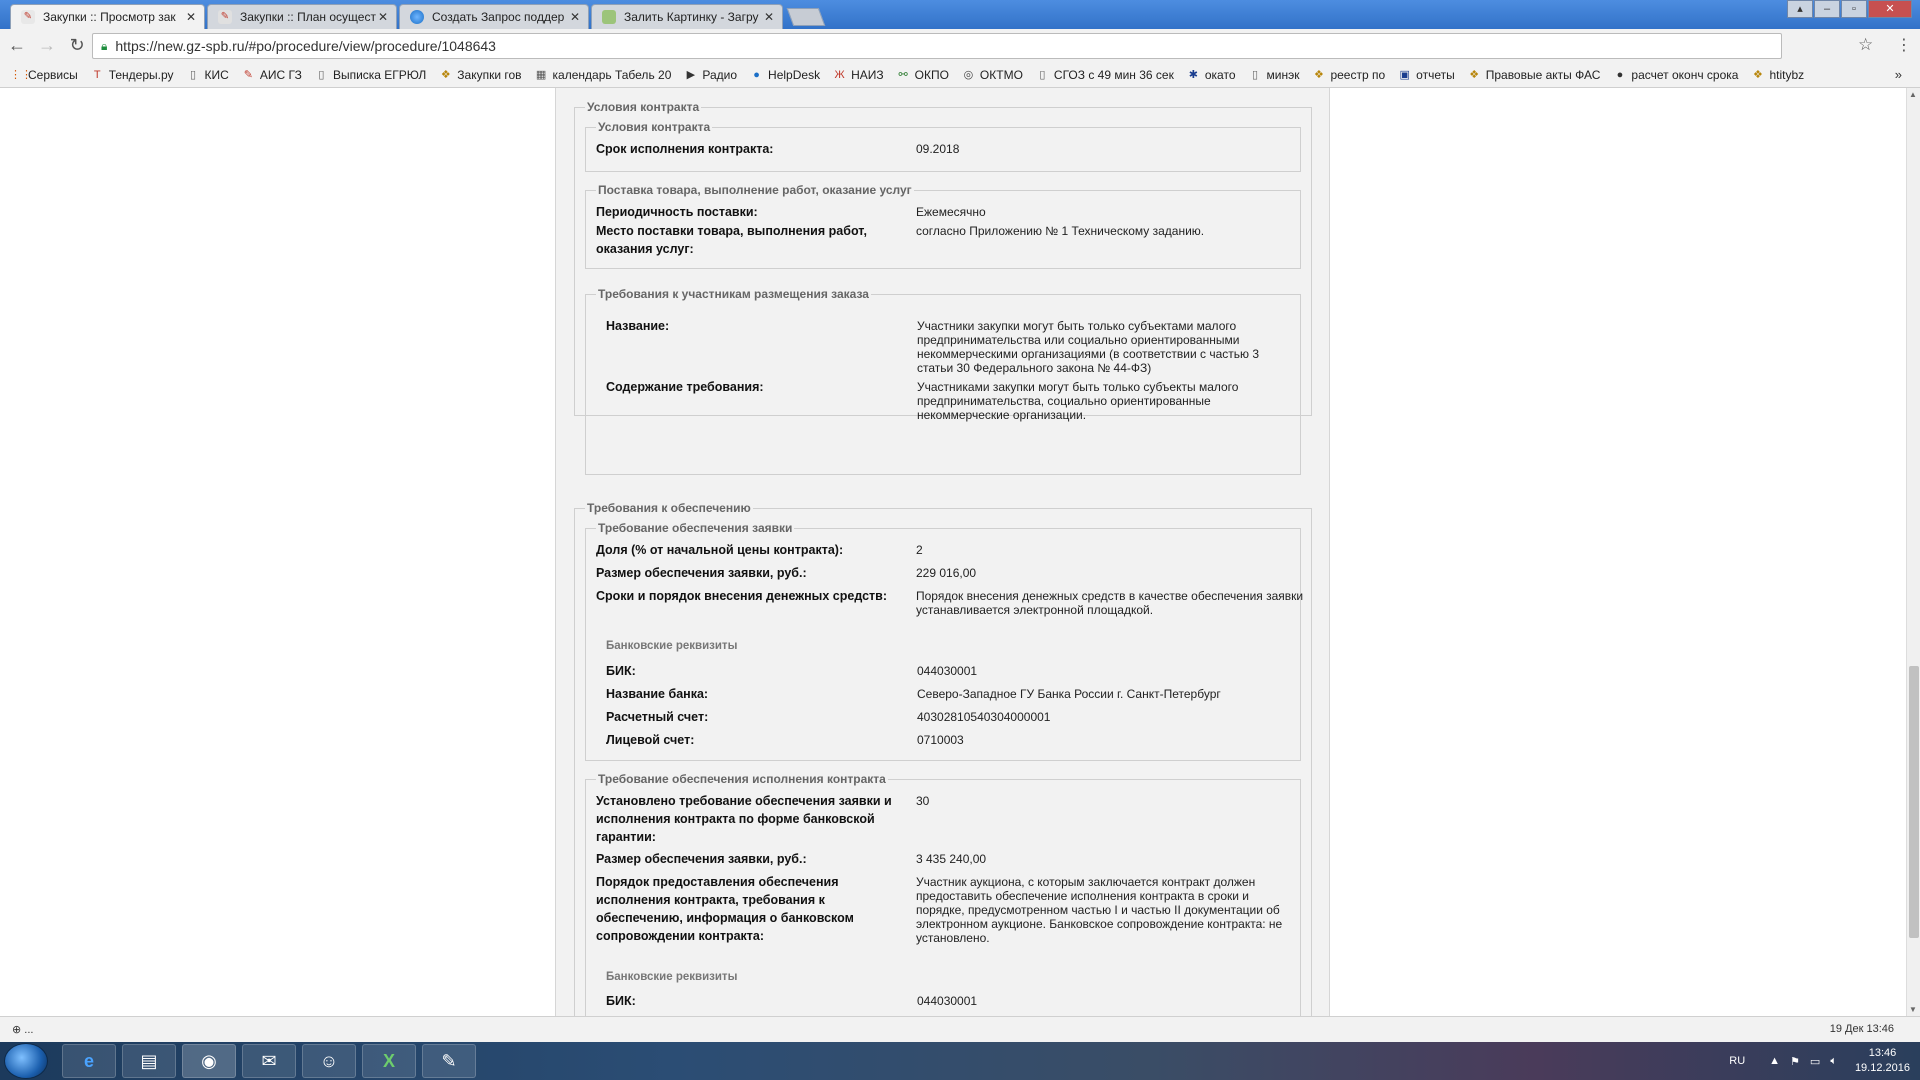 The image size is (1920, 1080). I want to click on bookmark-label: окато, so click(1220, 75).